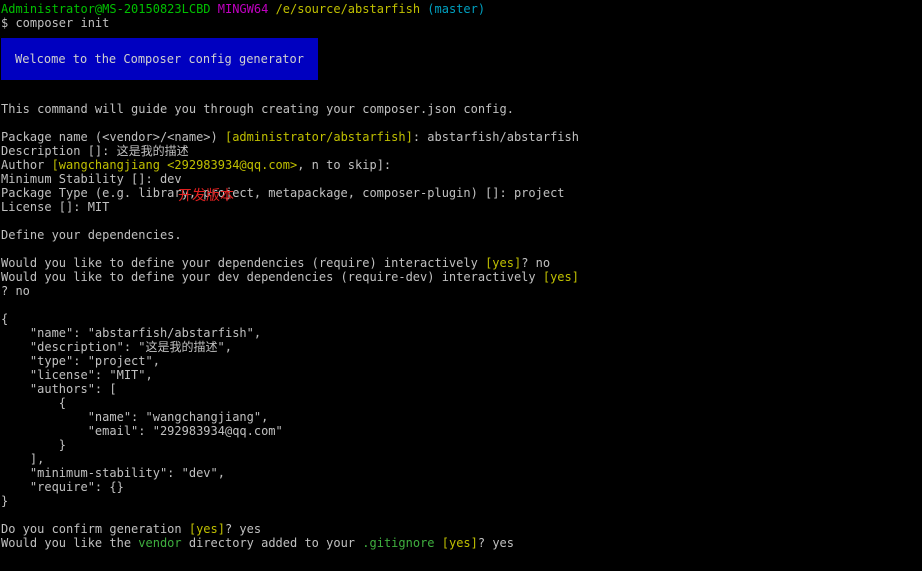 Image resolution: width=922 pixels, height=571 pixels. I want to click on deps-question-default: [yes], so click(503, 263).